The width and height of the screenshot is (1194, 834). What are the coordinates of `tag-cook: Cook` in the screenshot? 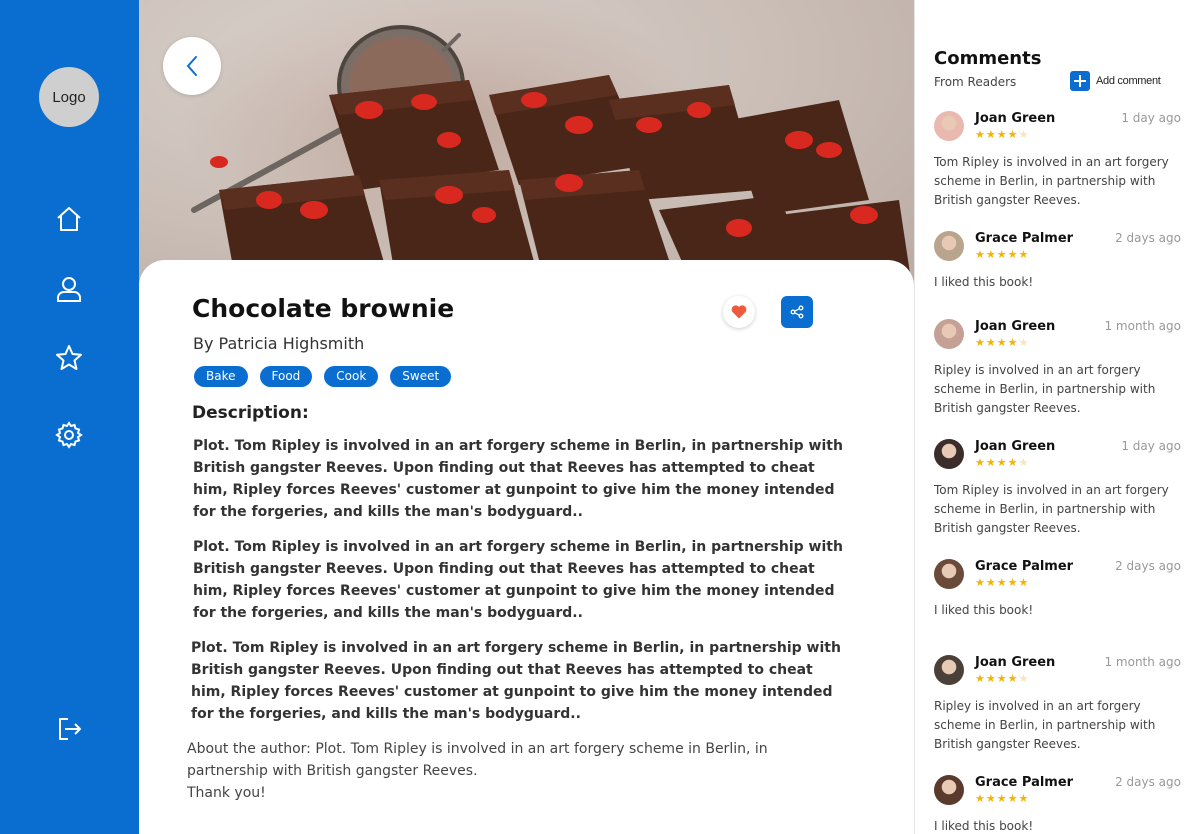 It's located at (351, 376).